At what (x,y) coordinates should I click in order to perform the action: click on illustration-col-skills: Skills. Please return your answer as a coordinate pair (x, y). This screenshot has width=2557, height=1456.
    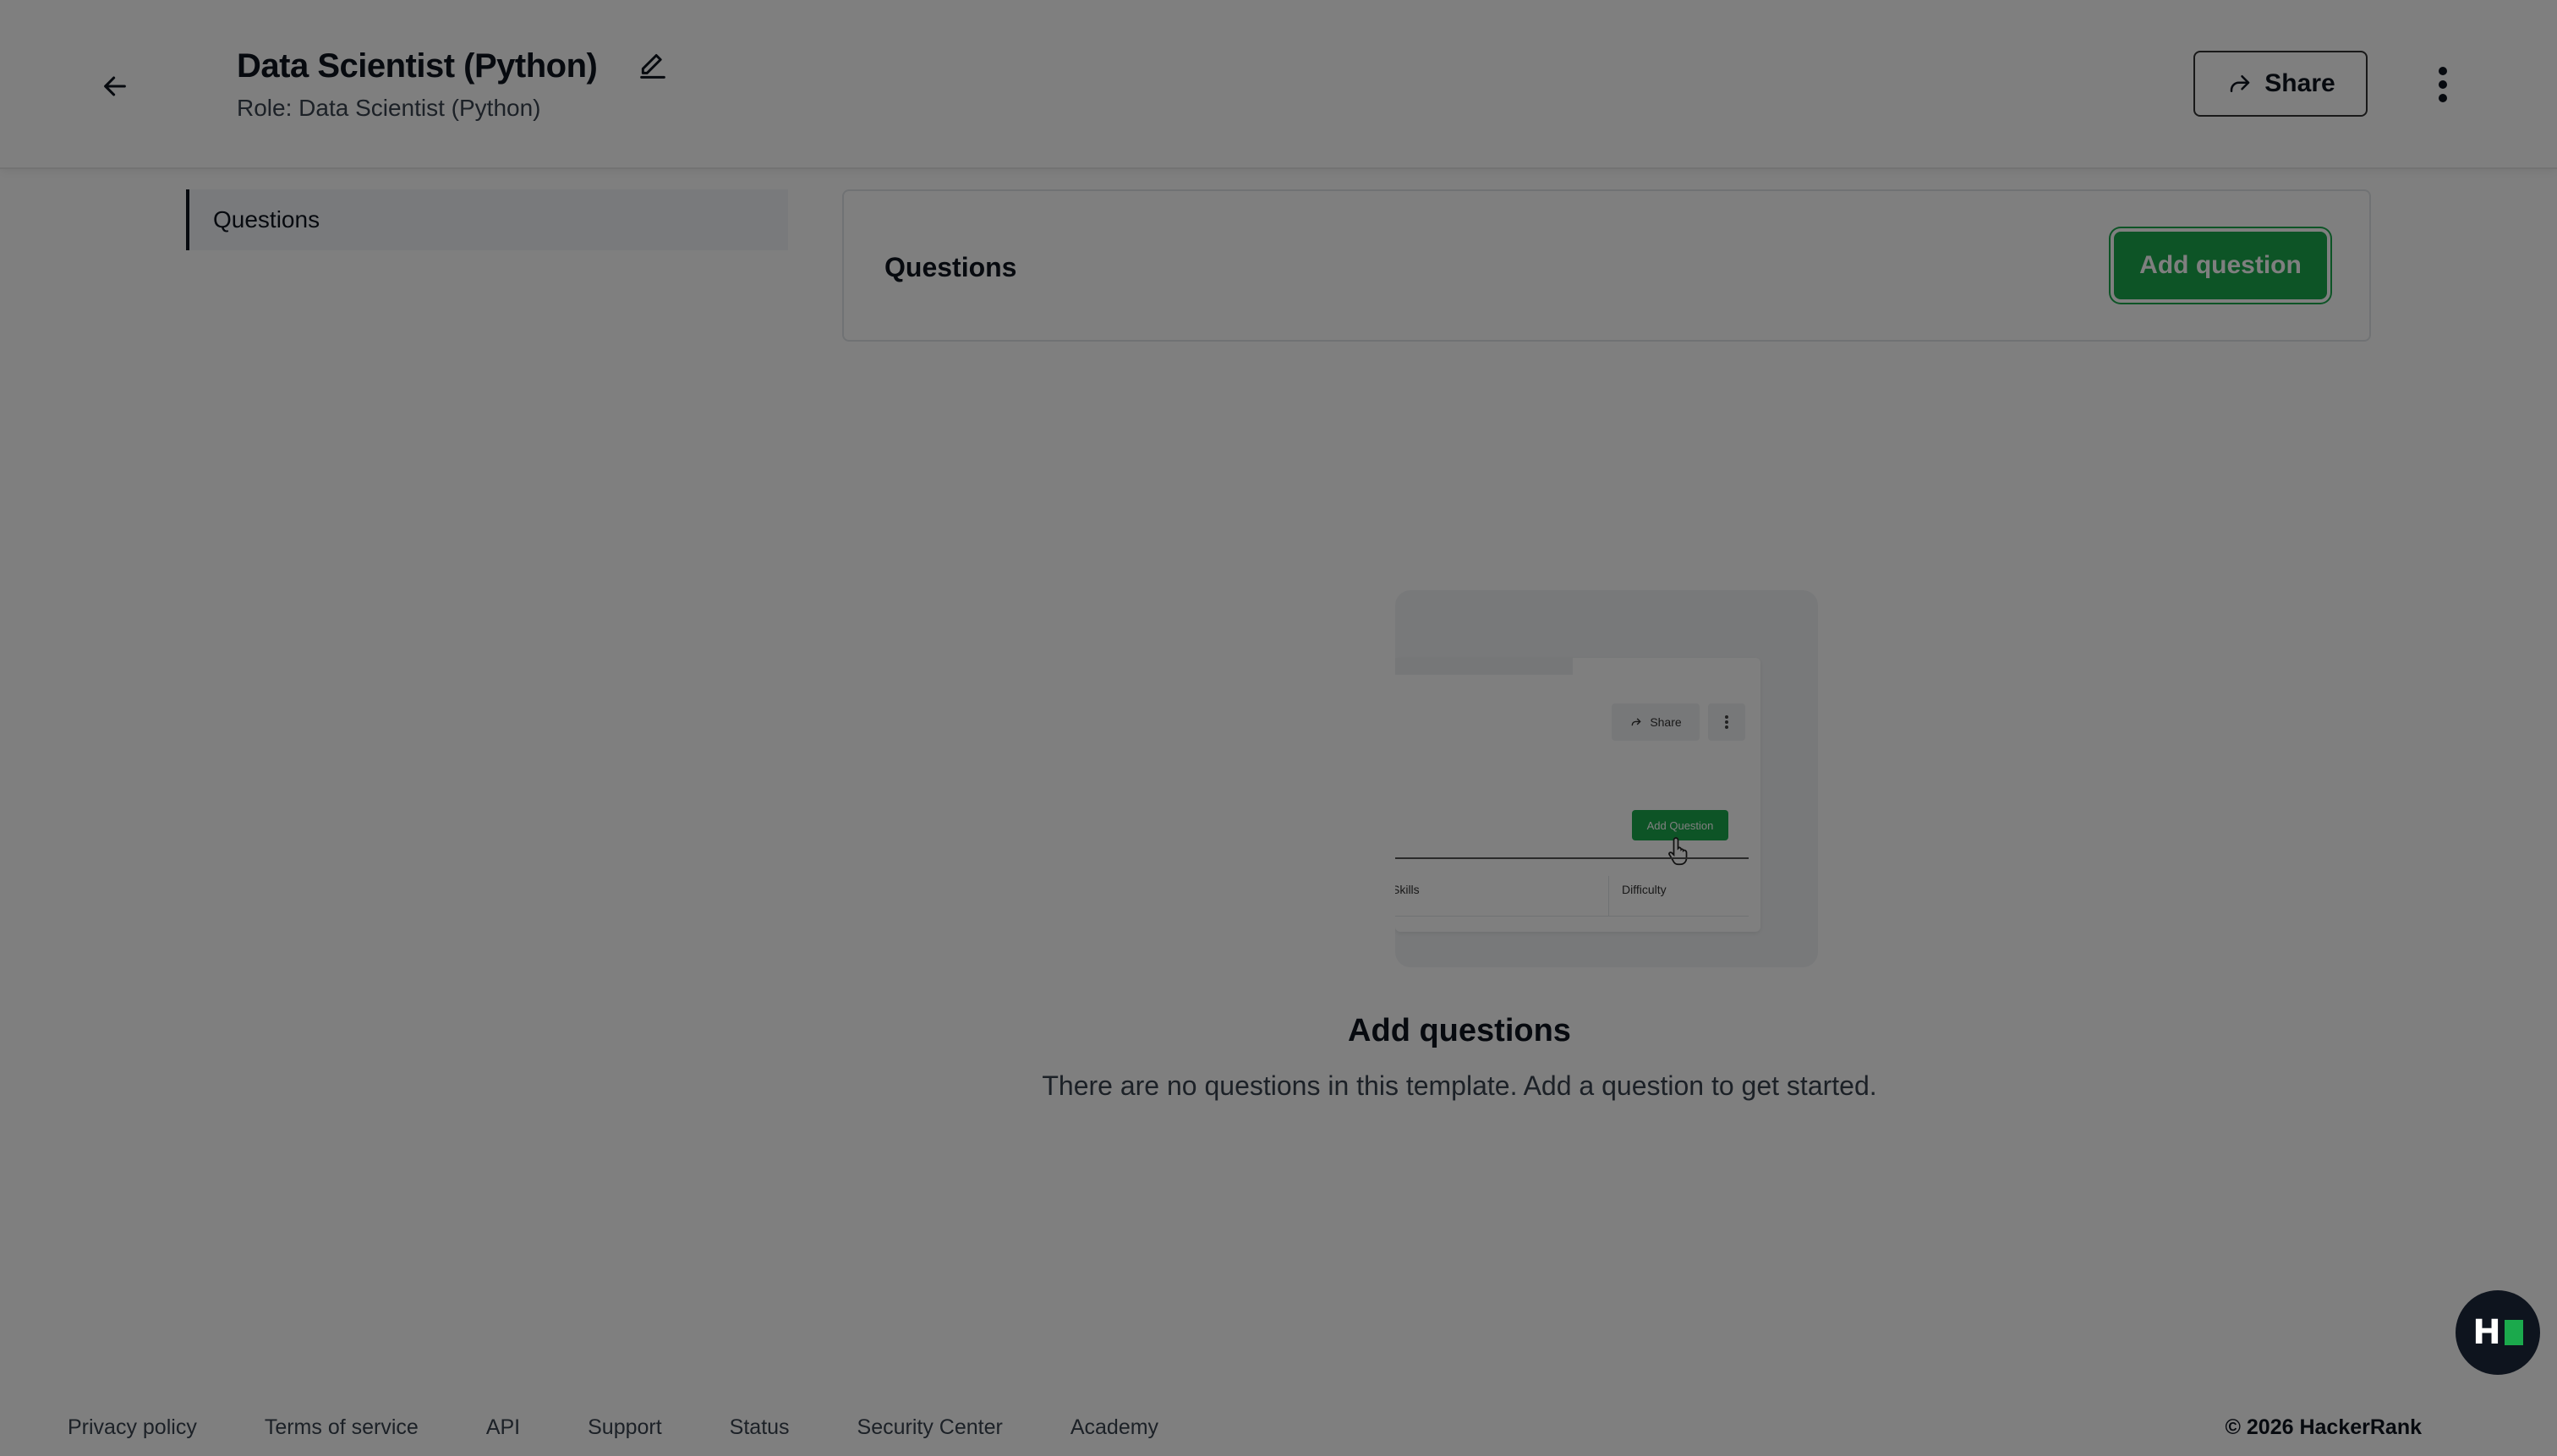
    Looking at the image, I should click on (1407, 889).